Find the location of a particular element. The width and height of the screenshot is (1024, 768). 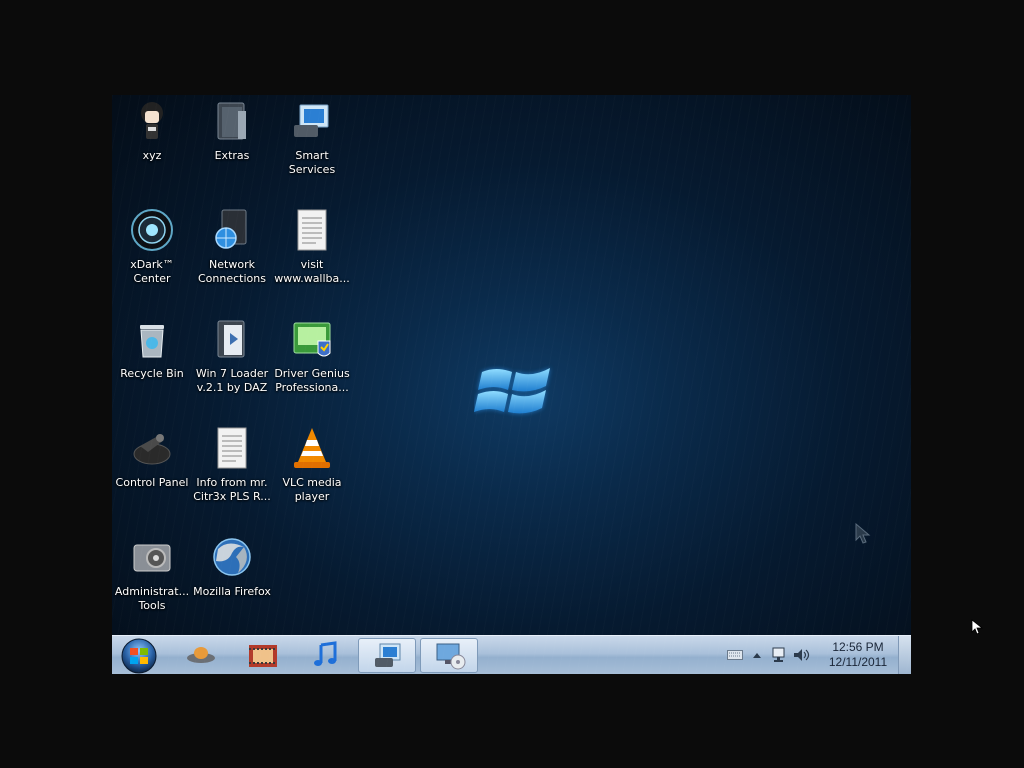

show-hidden-icons-arrow is located at coordinates (757, 655).